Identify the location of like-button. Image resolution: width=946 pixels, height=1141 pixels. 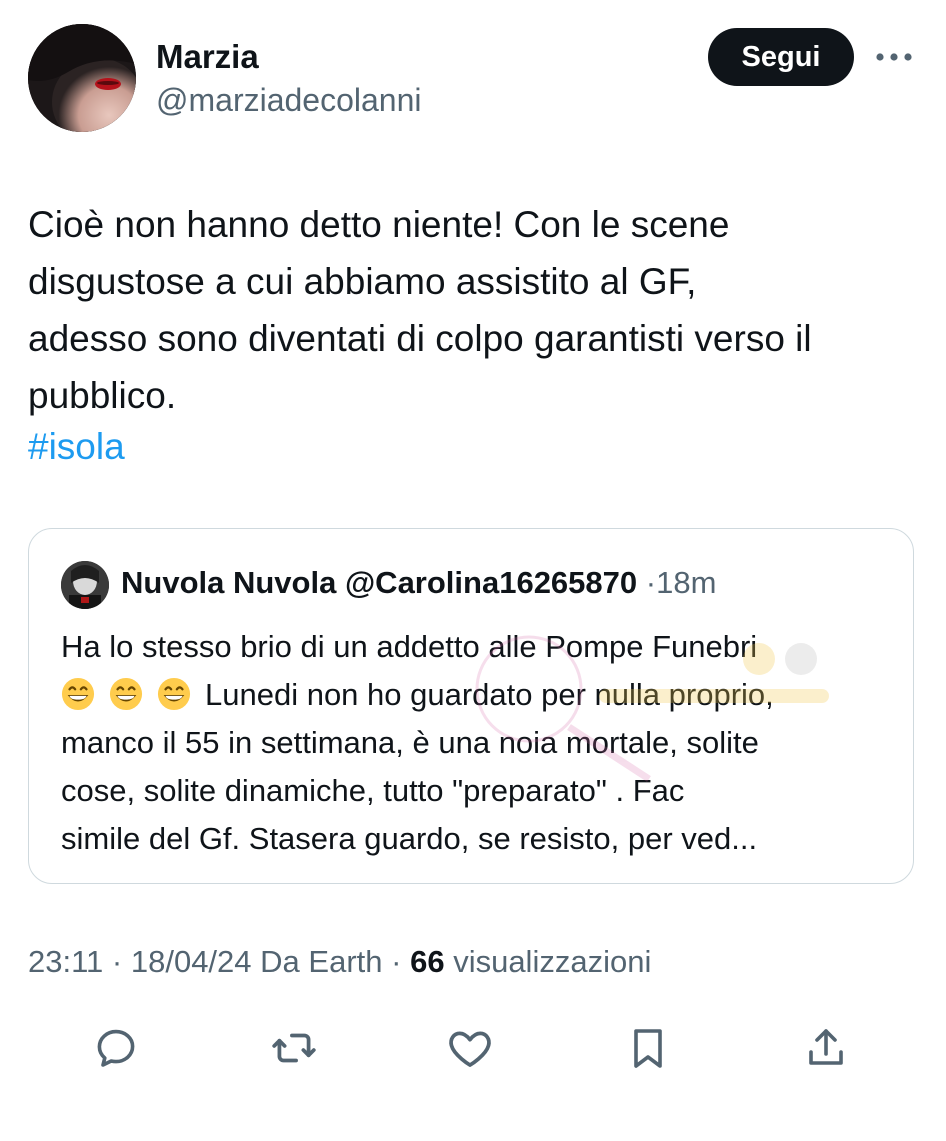
(470, 1048).